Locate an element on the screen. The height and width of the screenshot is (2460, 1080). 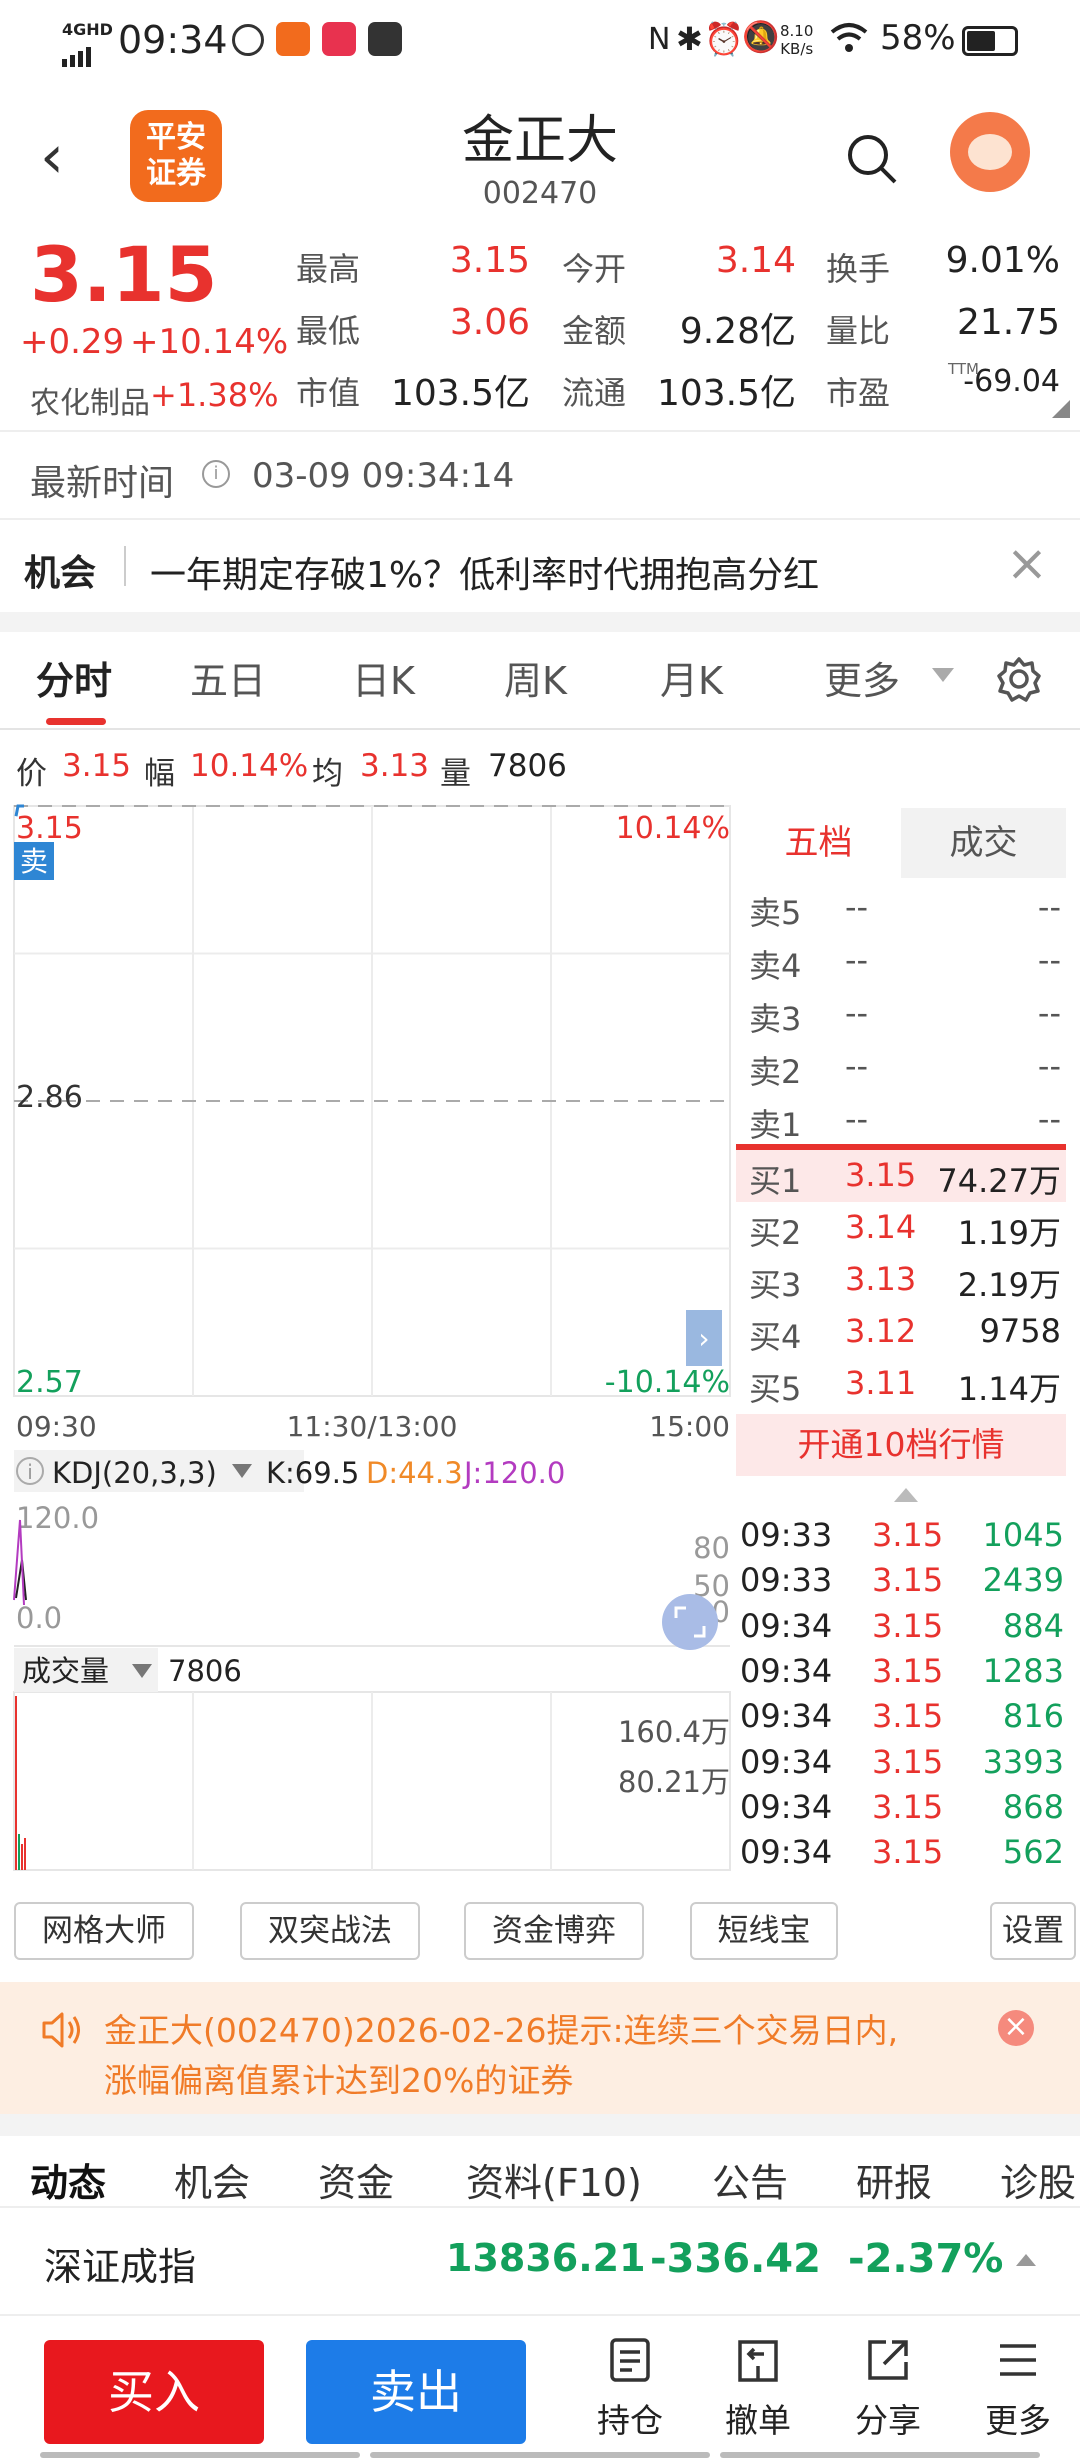
nav-menu: 更多 is located at coordinates (1018, 2389).